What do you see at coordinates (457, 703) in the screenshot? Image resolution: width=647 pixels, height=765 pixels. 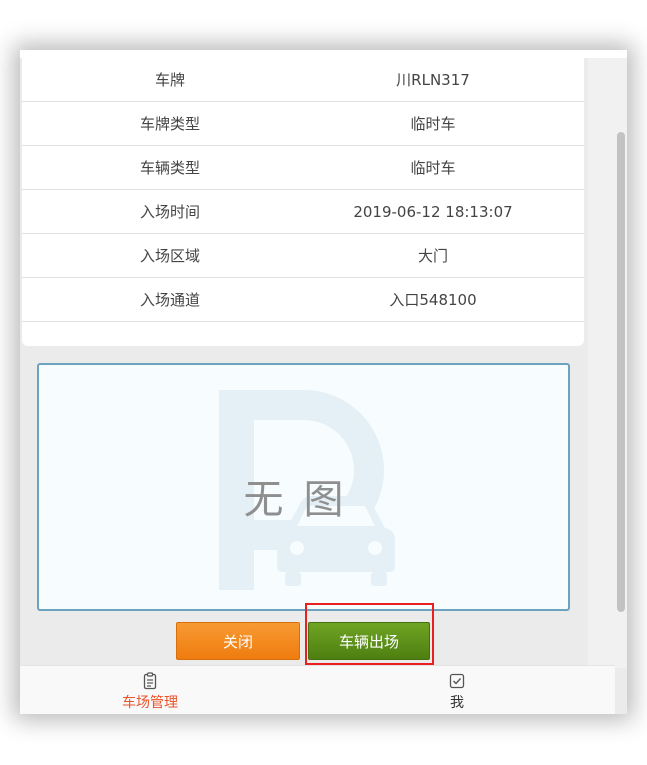 I see `tab-label: 我` at bounding box center [457, 703].